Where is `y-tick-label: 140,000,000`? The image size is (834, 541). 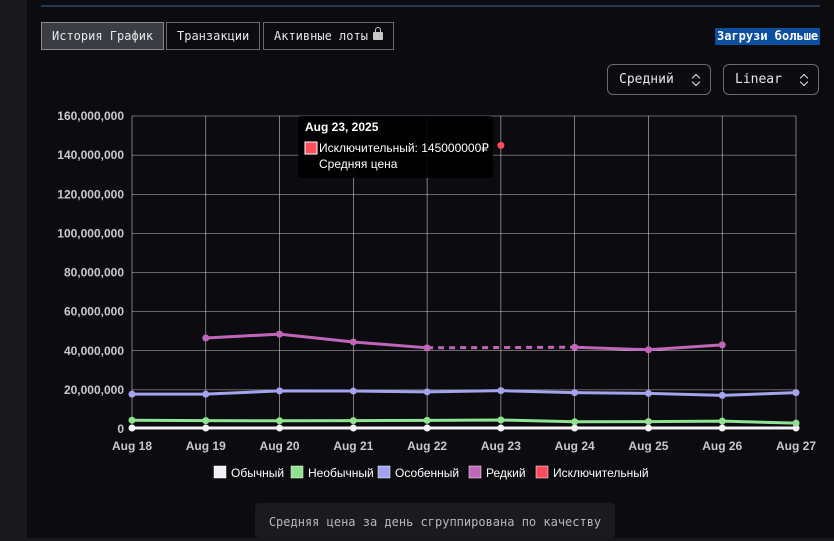 y-tick-label: 140,000,000 is located at coordinates (90, 155).